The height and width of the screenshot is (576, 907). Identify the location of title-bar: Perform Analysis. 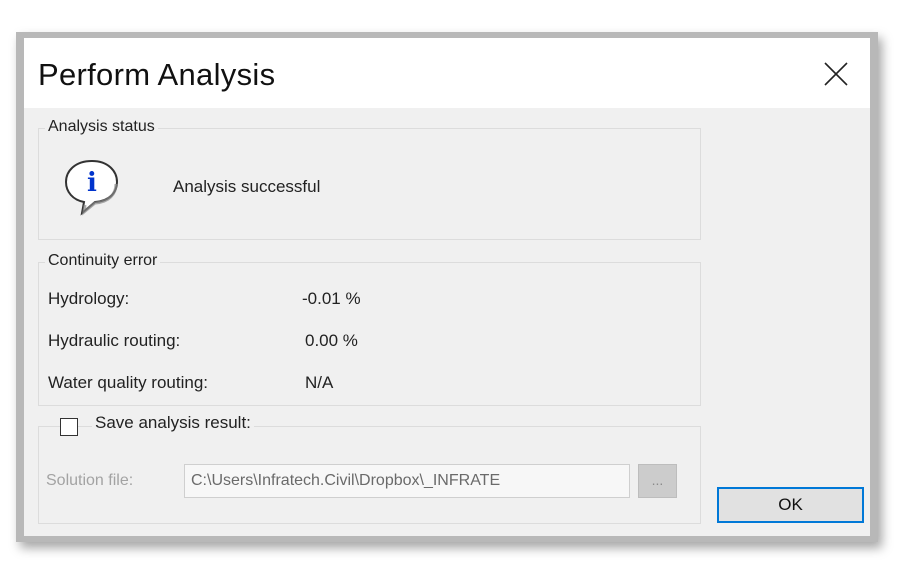
(447, 73).